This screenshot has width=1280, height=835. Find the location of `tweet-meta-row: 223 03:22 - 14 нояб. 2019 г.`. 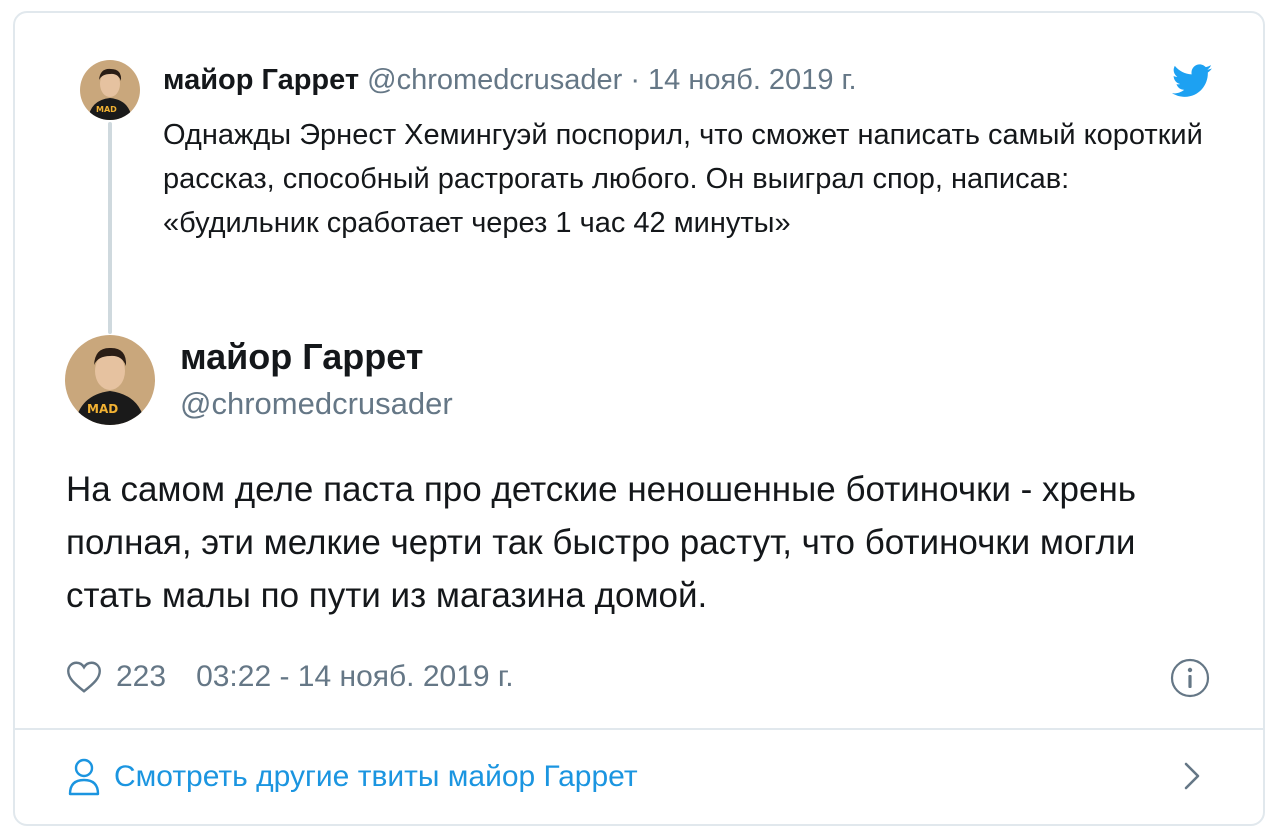

tweet-meta-row: 223 03:22 - 14 нояб. 2019 г. is located at coordinates (290, 677).